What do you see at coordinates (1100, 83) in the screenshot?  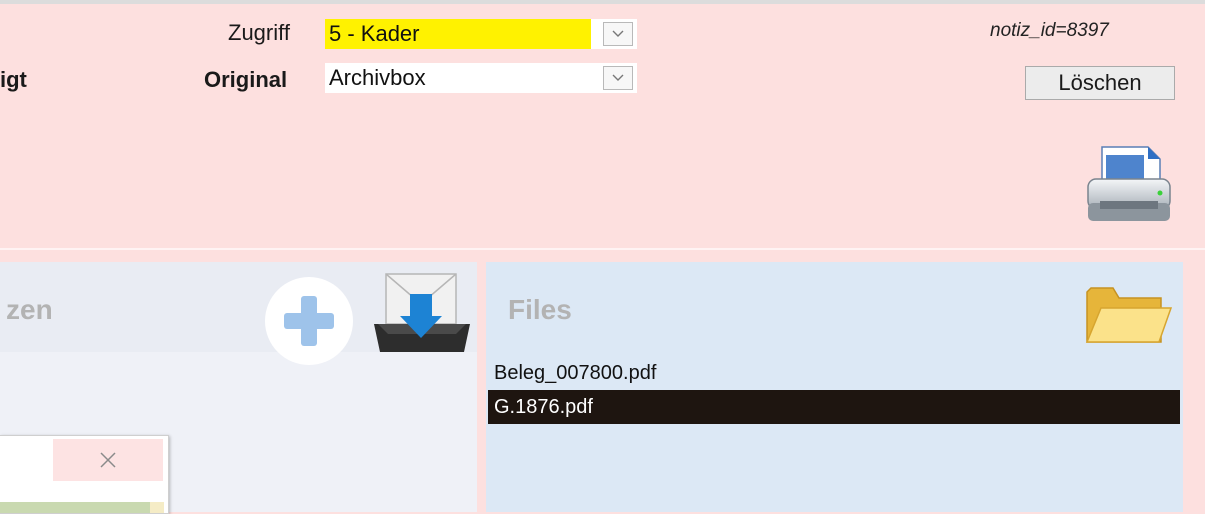 I see `delete-button: Löschen` at bounding box center [1100, 83].